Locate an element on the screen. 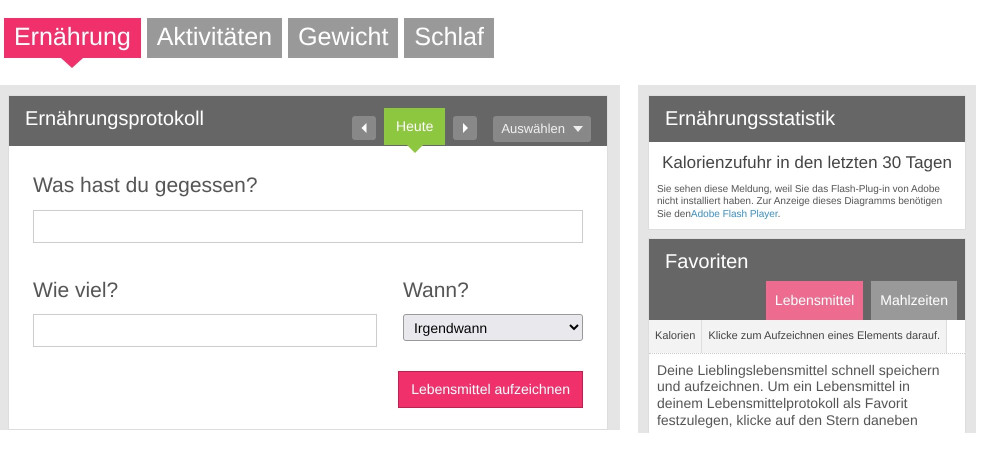 The width and height of the screenshot is (998, 455). flash-player-link: Adobe Flash Player is located at coordinates (734, 214).